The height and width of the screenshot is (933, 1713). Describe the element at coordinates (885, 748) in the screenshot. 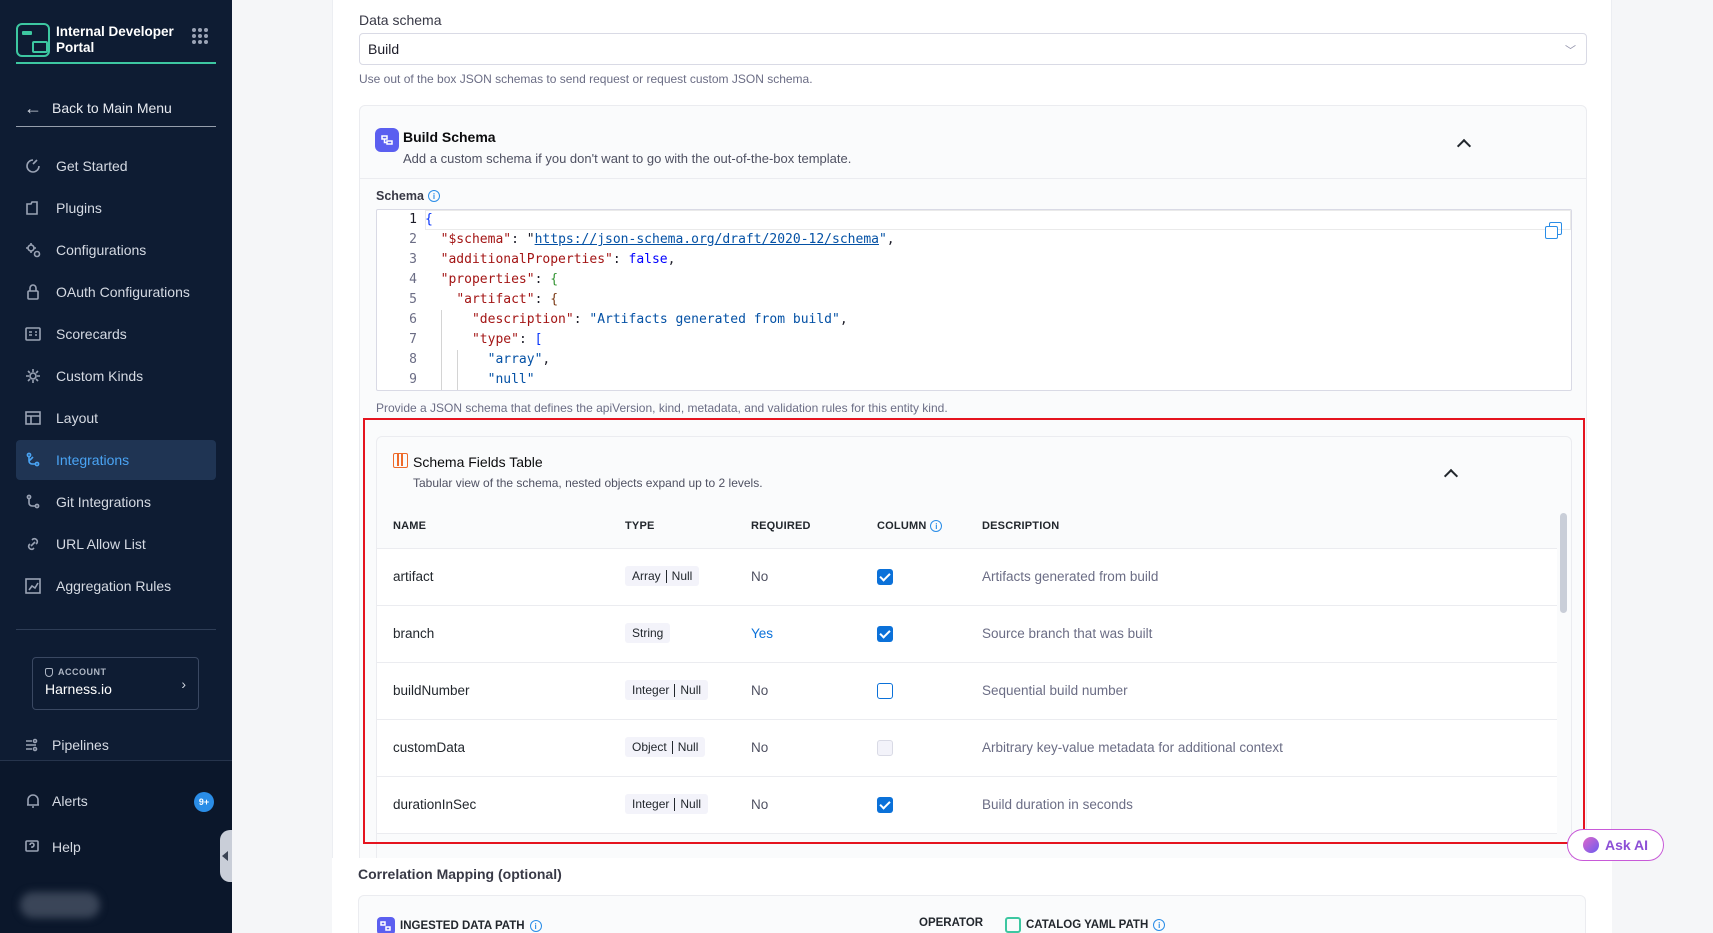

I see `column-checkbox-disabled` at that location.